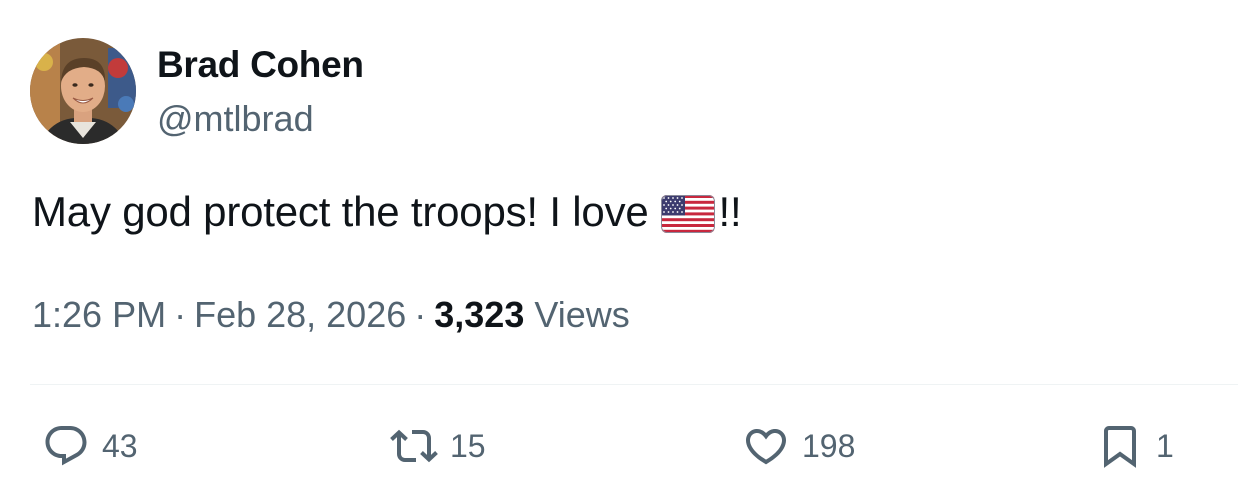 The width and height of the screenshot is (1238, 502). What do you see at coordinates (468, 445) in the screenshot?
I see `repost-count: 15` at bounding box center [468, 445].